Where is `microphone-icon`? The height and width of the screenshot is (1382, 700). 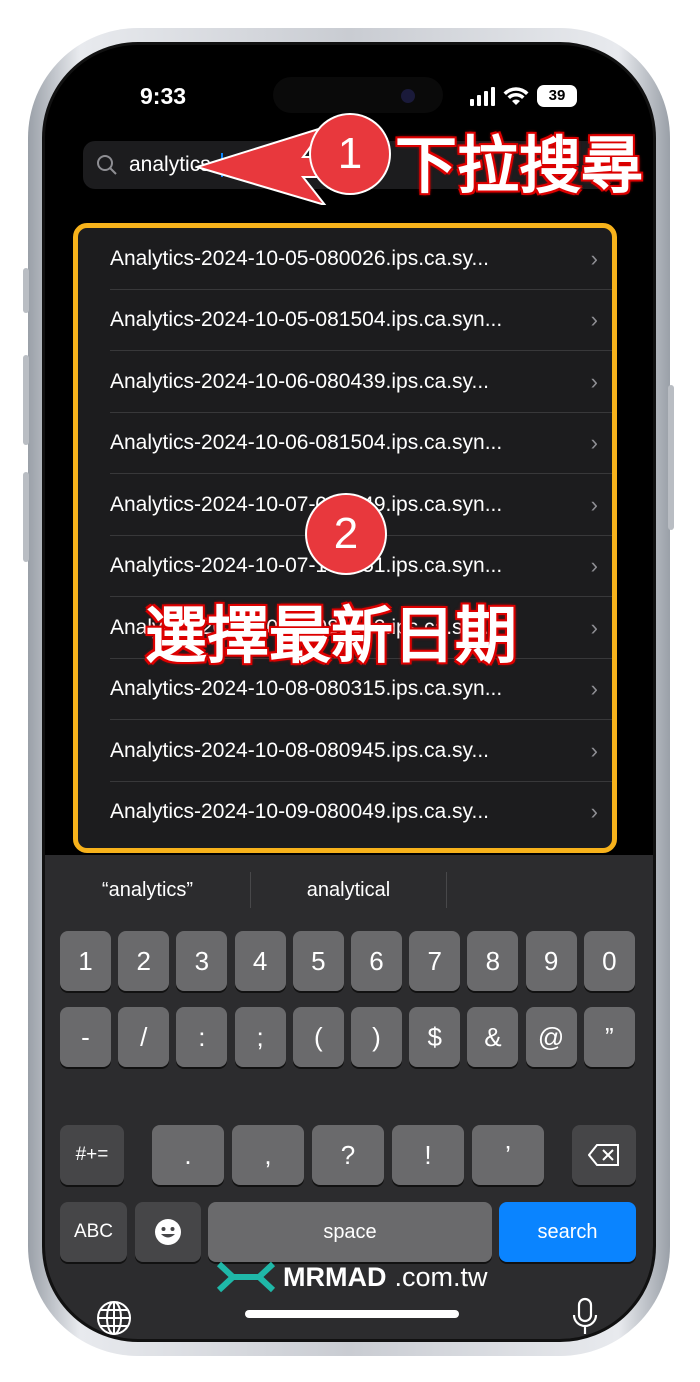 microphone-icon is located at coordinates (585, 1317).